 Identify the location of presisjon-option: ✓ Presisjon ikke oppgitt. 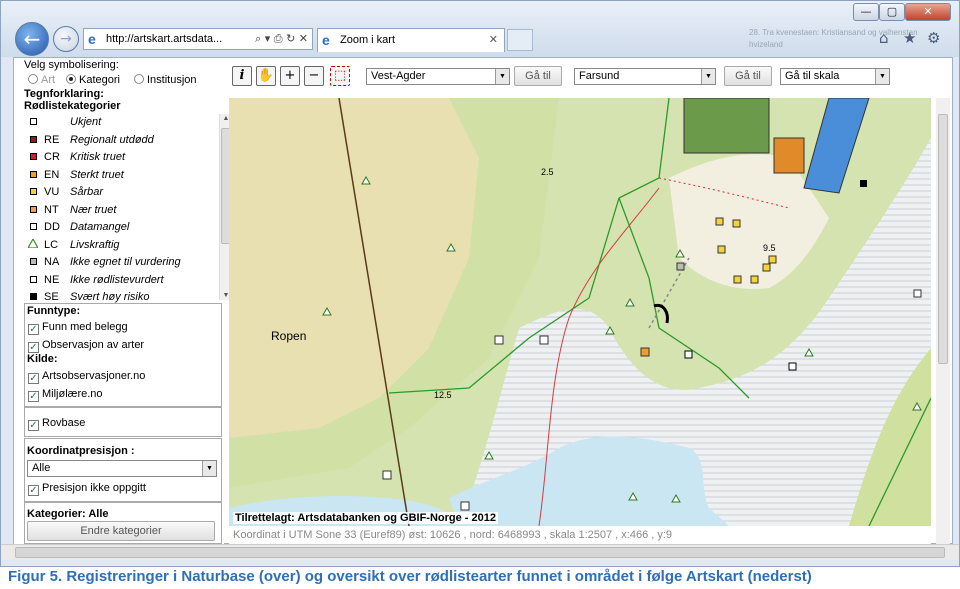
(87, 489).